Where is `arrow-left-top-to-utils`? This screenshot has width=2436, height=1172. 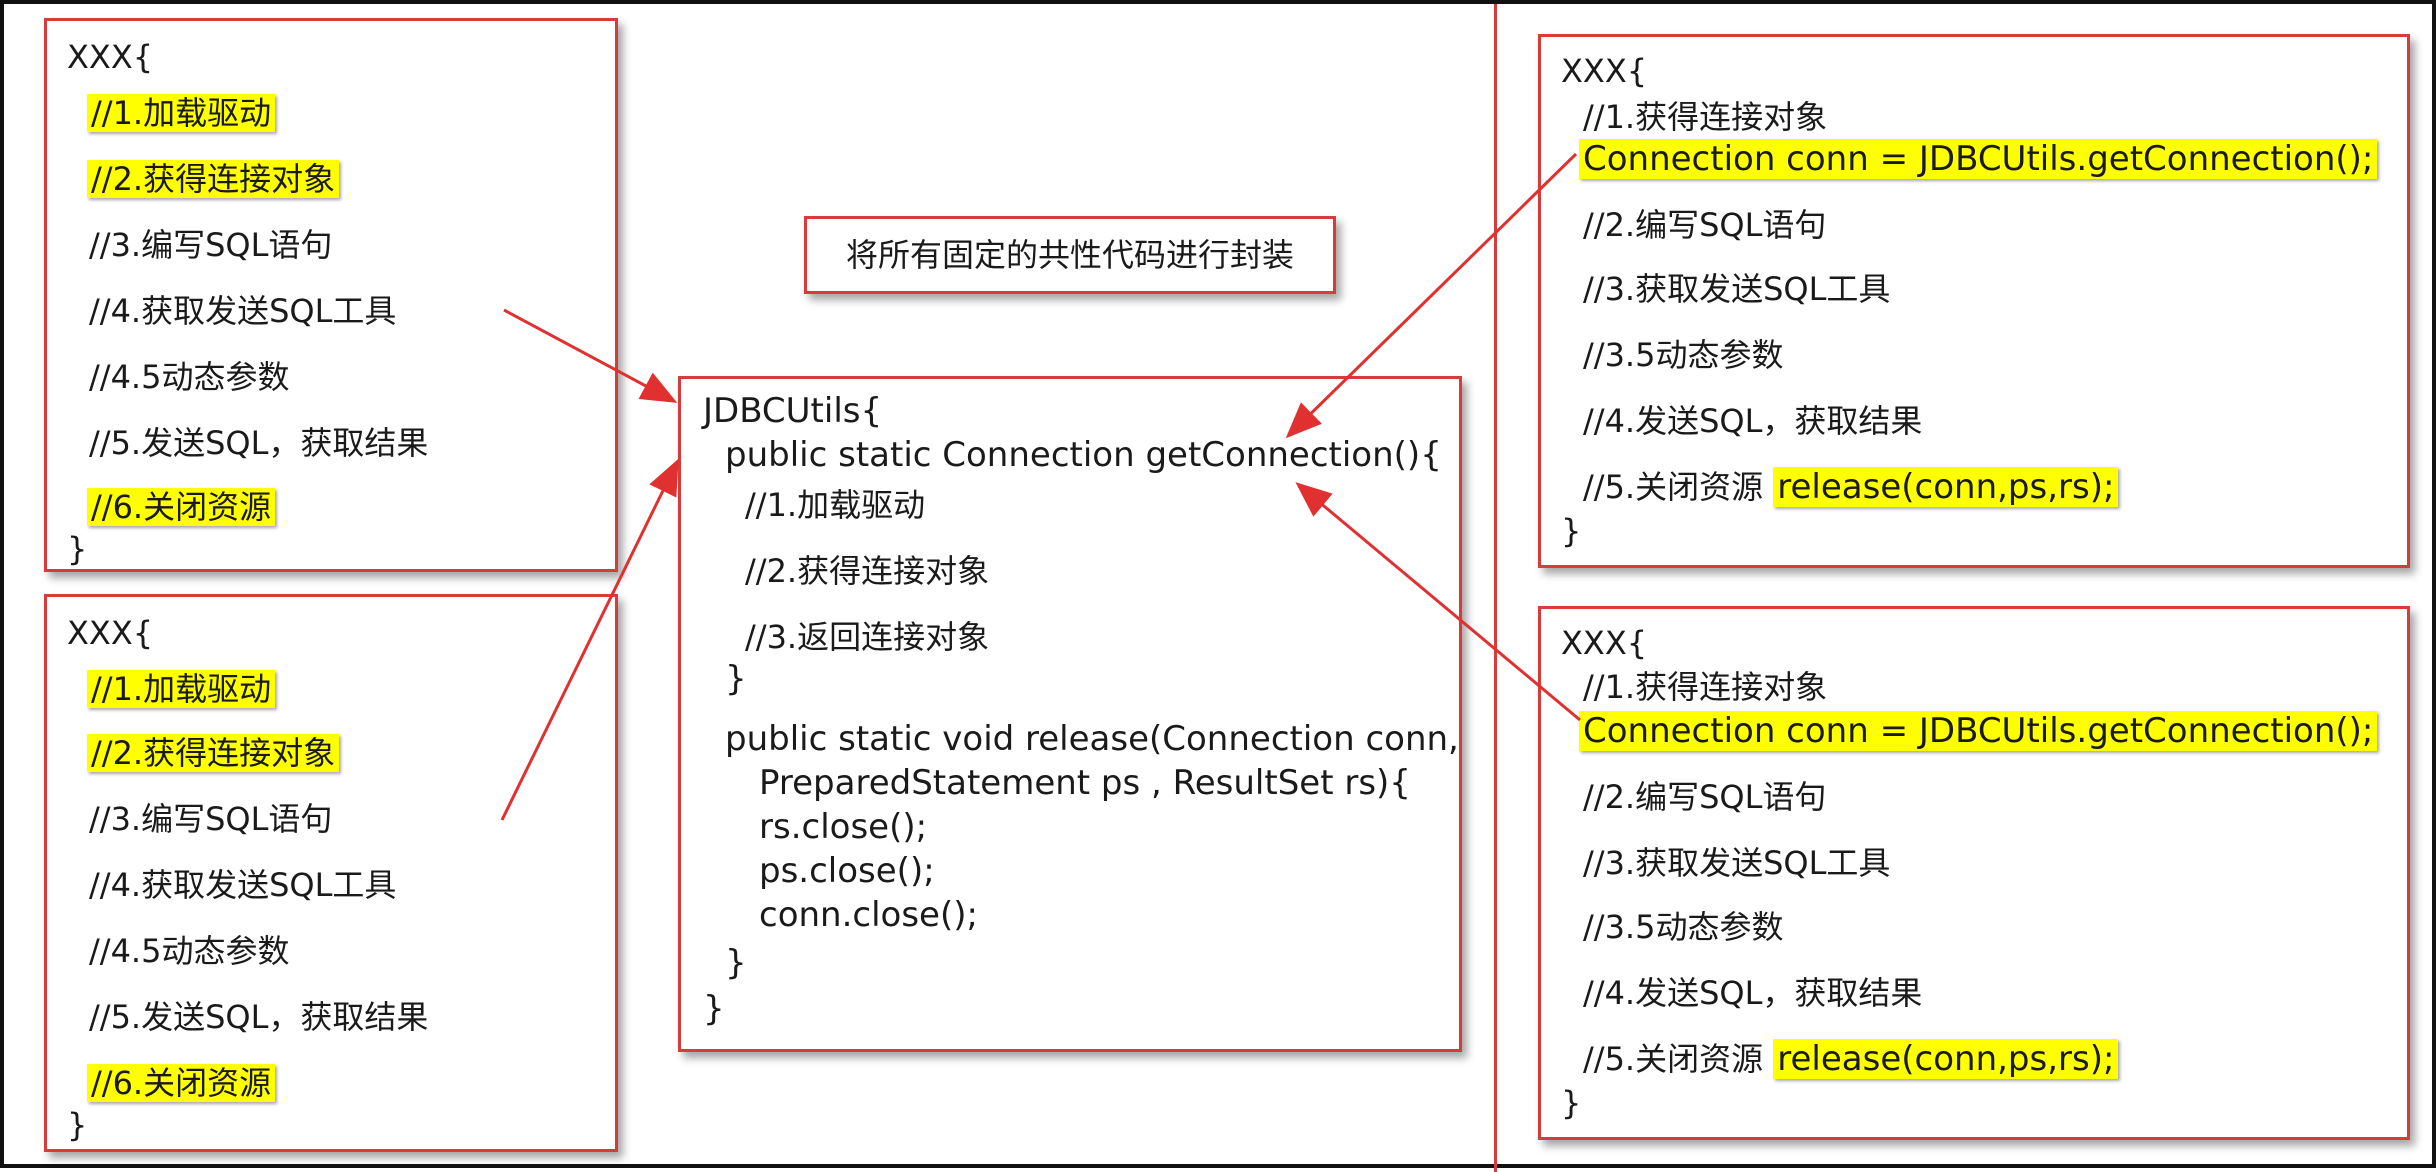
arrow-left-top-to-utils is located at coordinates (590, 355).